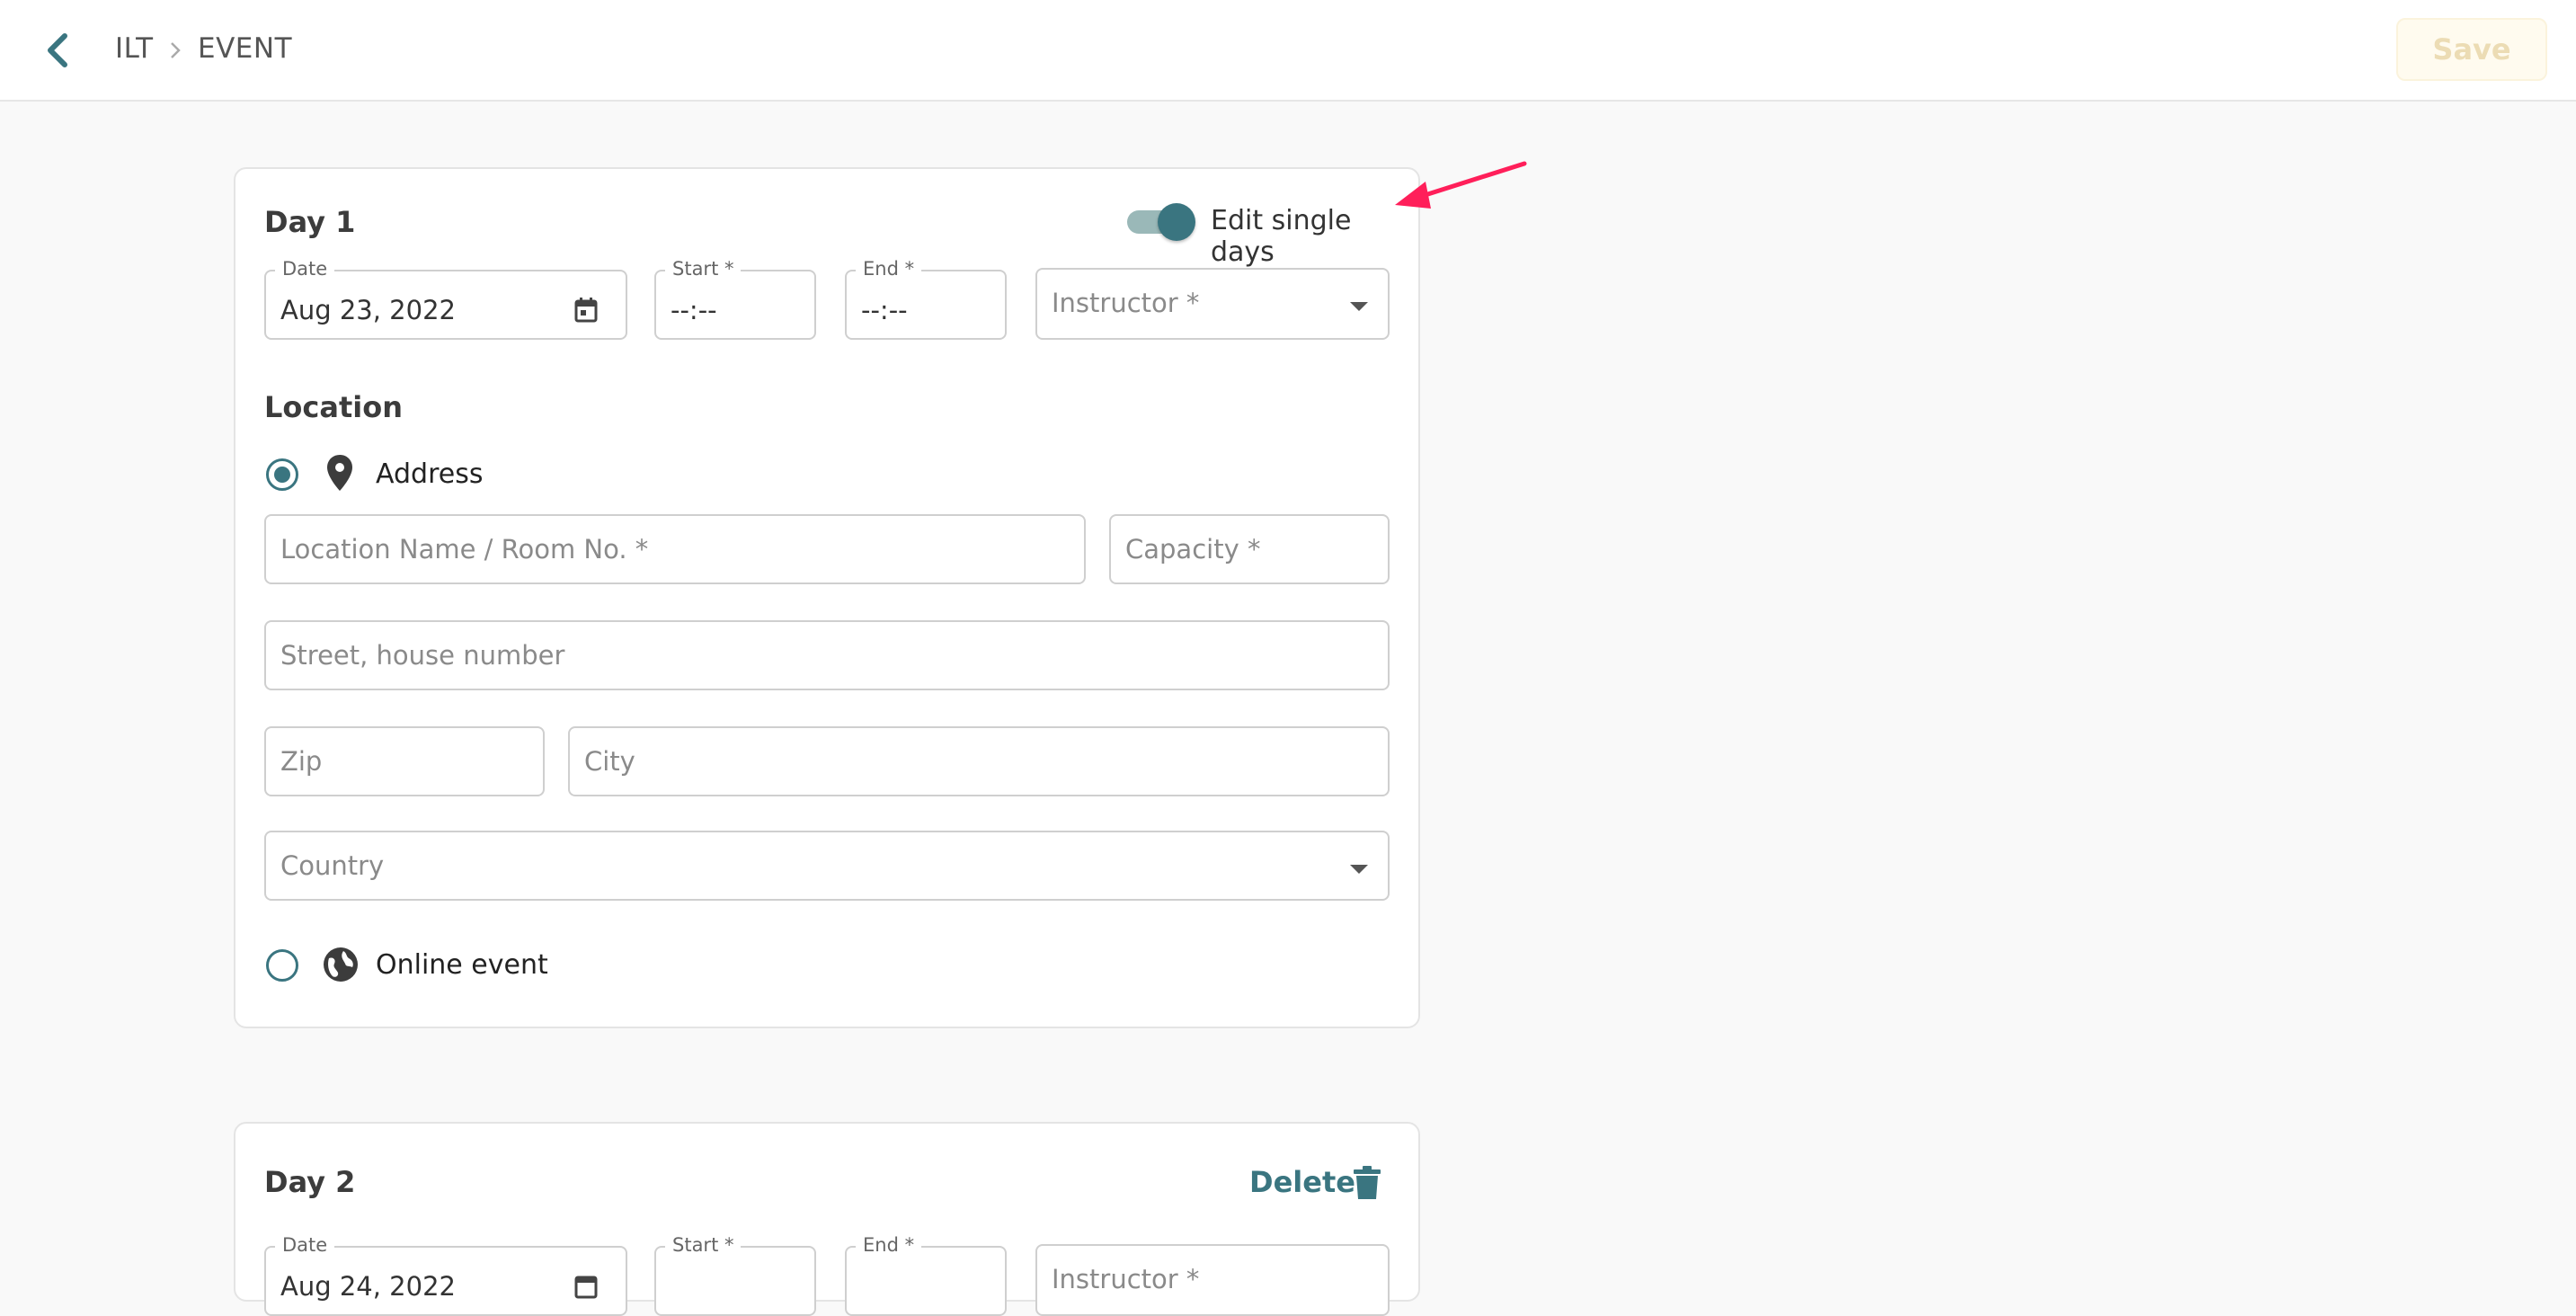  I want to click on date-field: Date Aug 23, 2022, so click(445, 299).